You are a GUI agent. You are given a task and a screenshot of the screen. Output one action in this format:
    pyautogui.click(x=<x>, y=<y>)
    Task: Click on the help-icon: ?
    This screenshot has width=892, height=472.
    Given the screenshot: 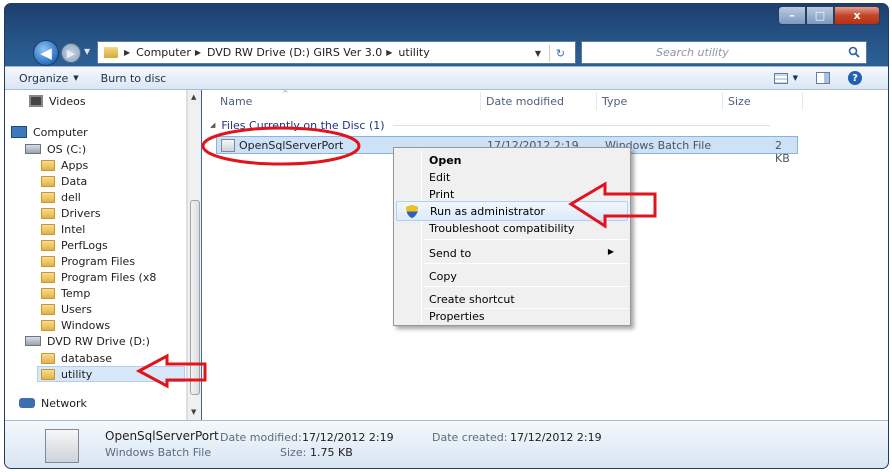 What is the action you would take?
    pyautogui.click(x=855, y=78)
    